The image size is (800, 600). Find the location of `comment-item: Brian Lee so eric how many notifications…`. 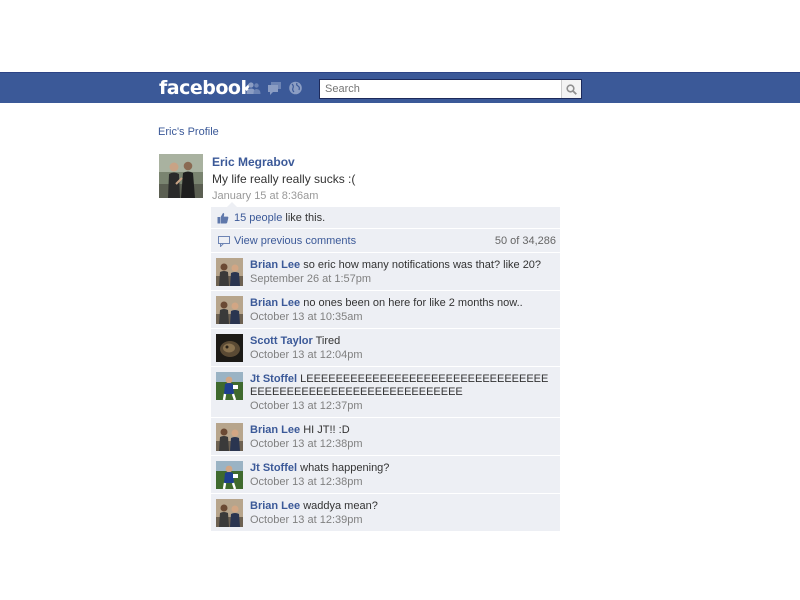

comment-item: Brian Lee so eric how many notifications… is located at coordinates (385, 272).